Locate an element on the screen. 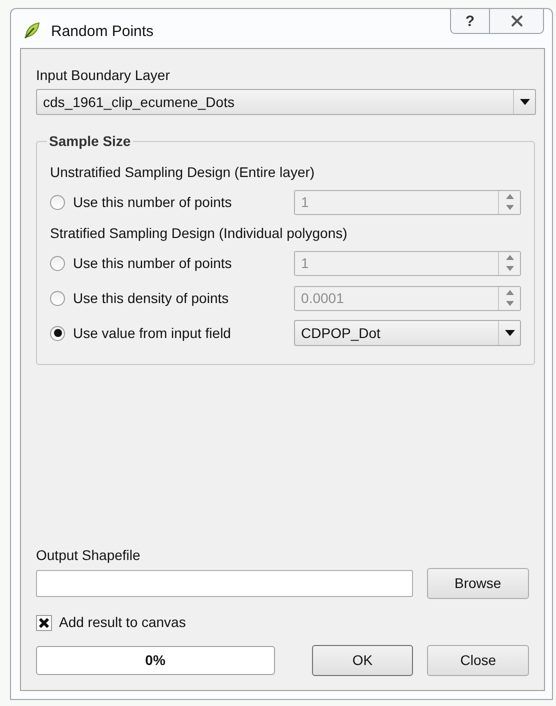  dropdown: CDPOP_Dot is located at coordinates (407, 333).